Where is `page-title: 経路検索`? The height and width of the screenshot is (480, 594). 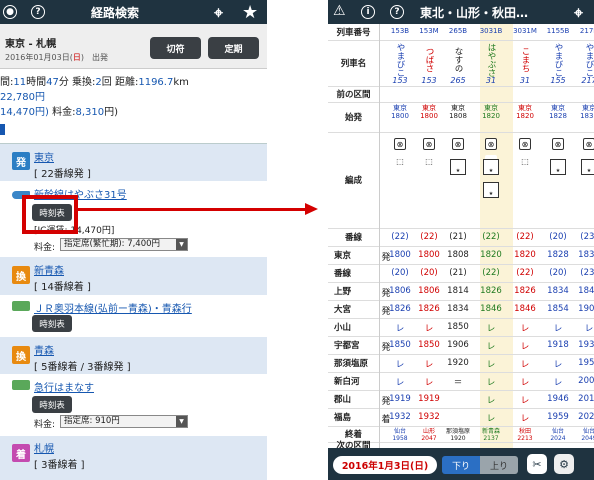 page-title: 経路検索 is located at coordinates (115, 13).